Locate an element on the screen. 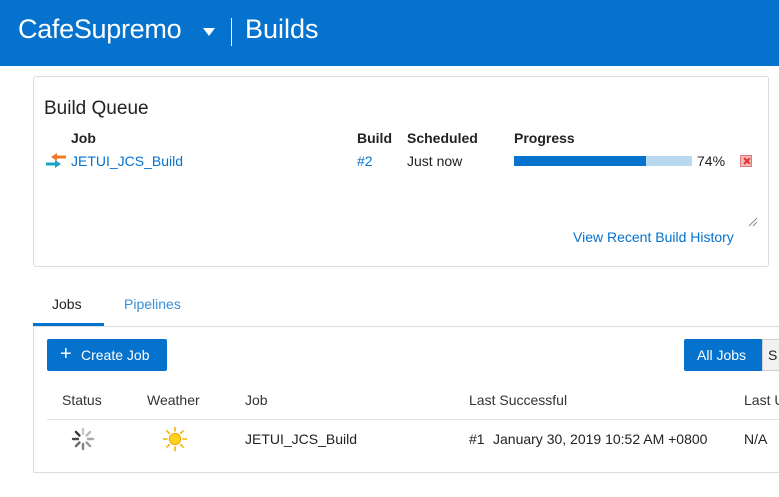 This screenshot has height=497, width=779. last-successful-build-link: #1 is located at coordinates (477, 439).